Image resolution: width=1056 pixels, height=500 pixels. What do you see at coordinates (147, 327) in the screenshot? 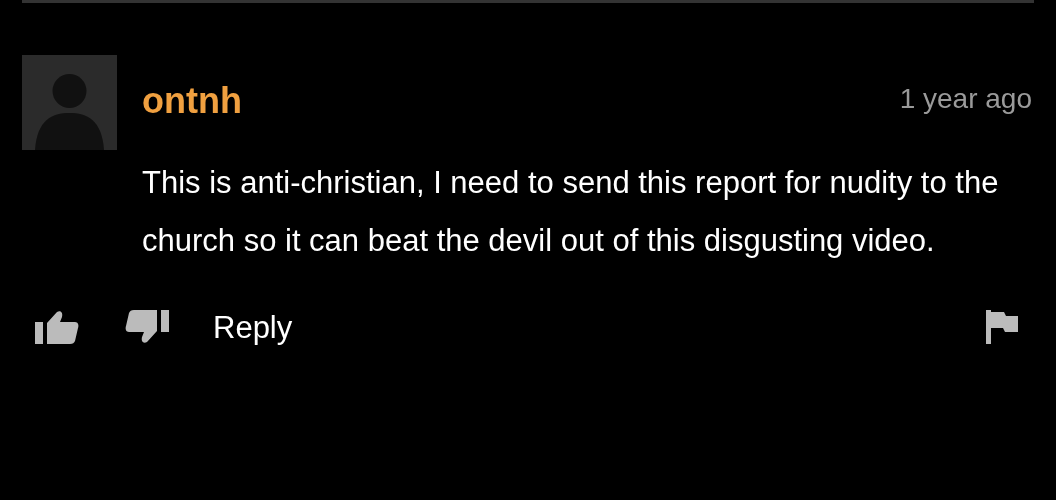
I see `thumbs-down-icon` at bounding box center [147, 327].